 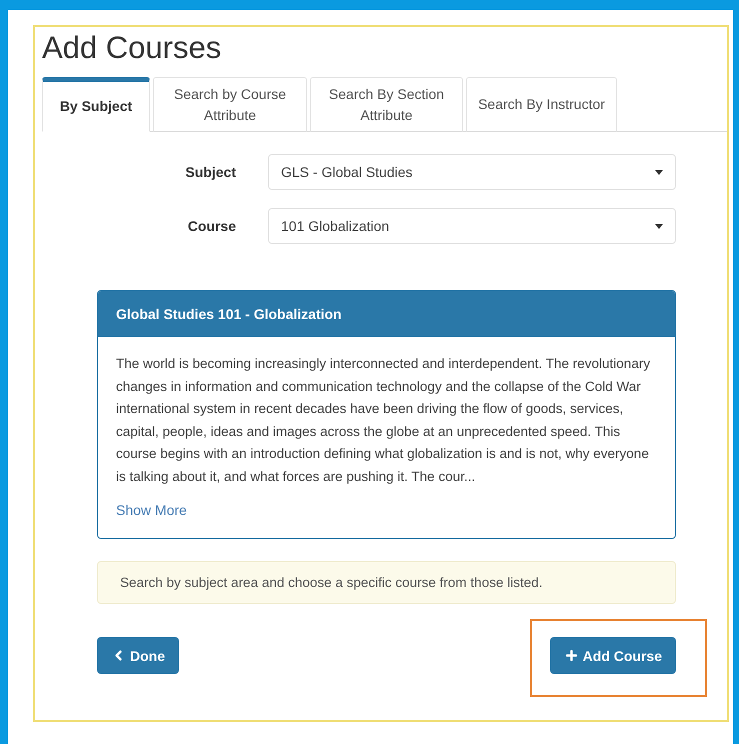 What do you see at coordinates (472, 172) in the screenshot?
I see `select-field: GLS - Global Studies` at bounding box center [472, 172].